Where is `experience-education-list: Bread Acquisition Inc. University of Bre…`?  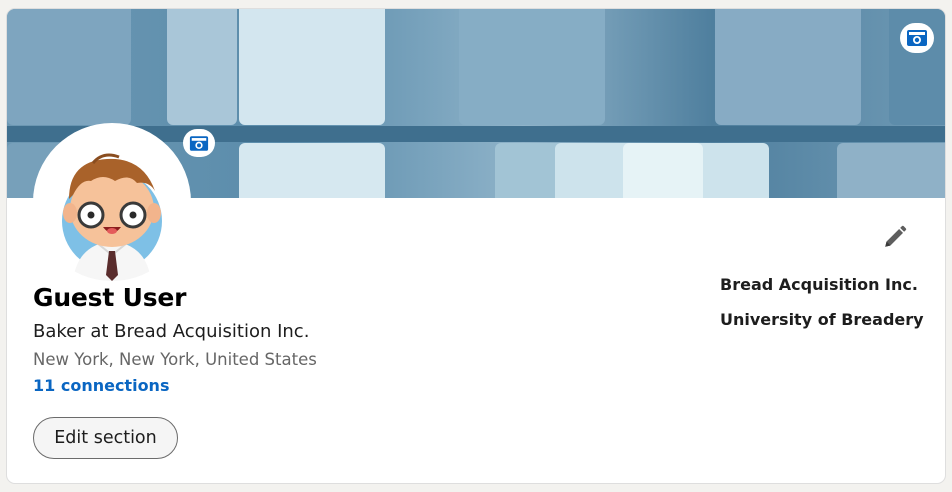
experience-education-list: Bread Acquisition Inc. University of Bre… is located at coordinates (822, 309).